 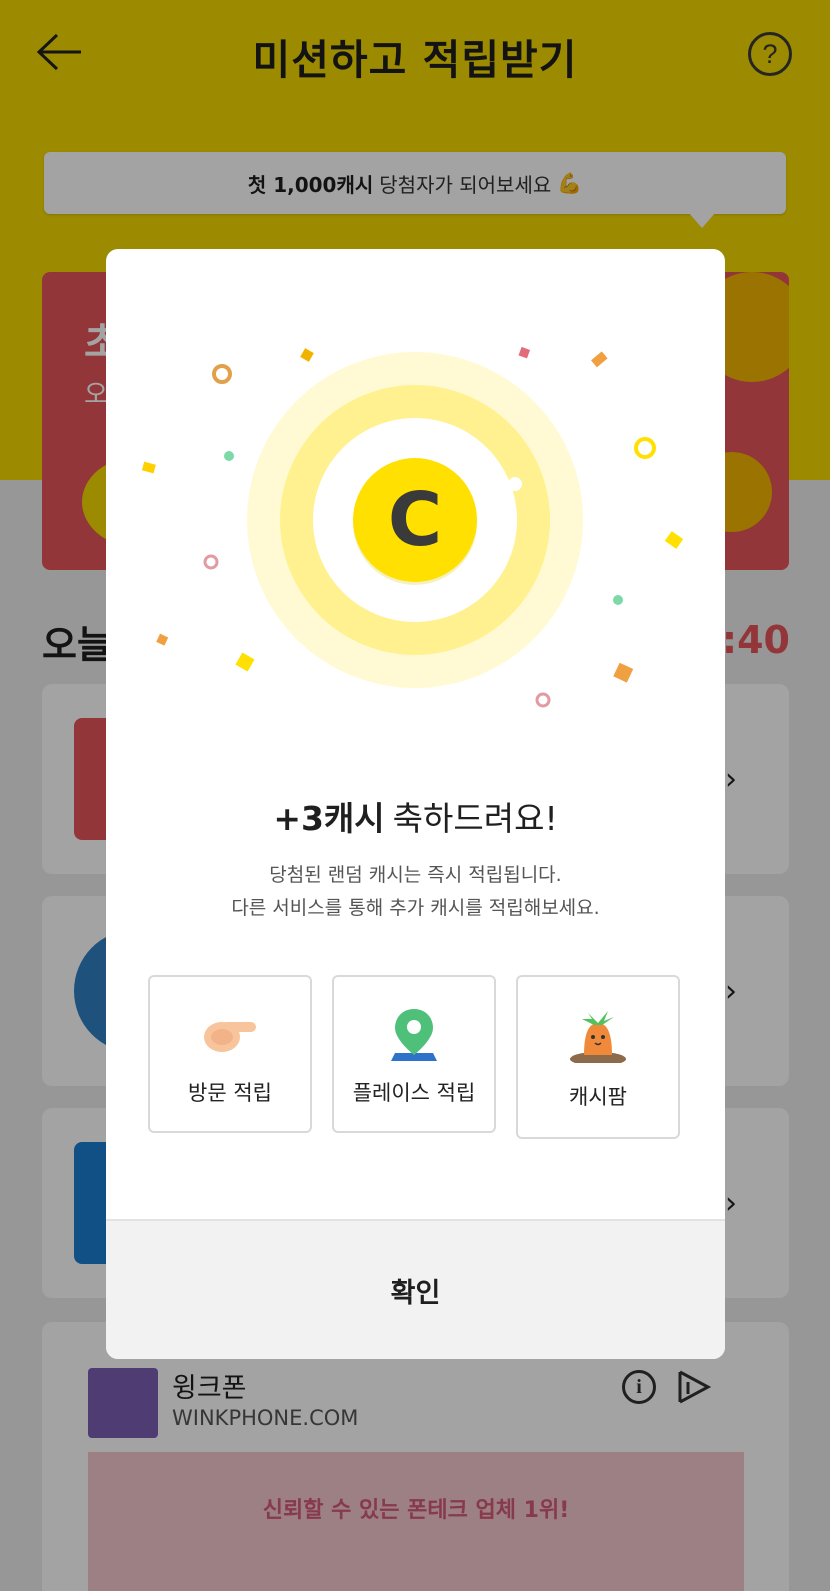 I want to click on tile-label: 방문 적립, so click(x=230, y=1093).